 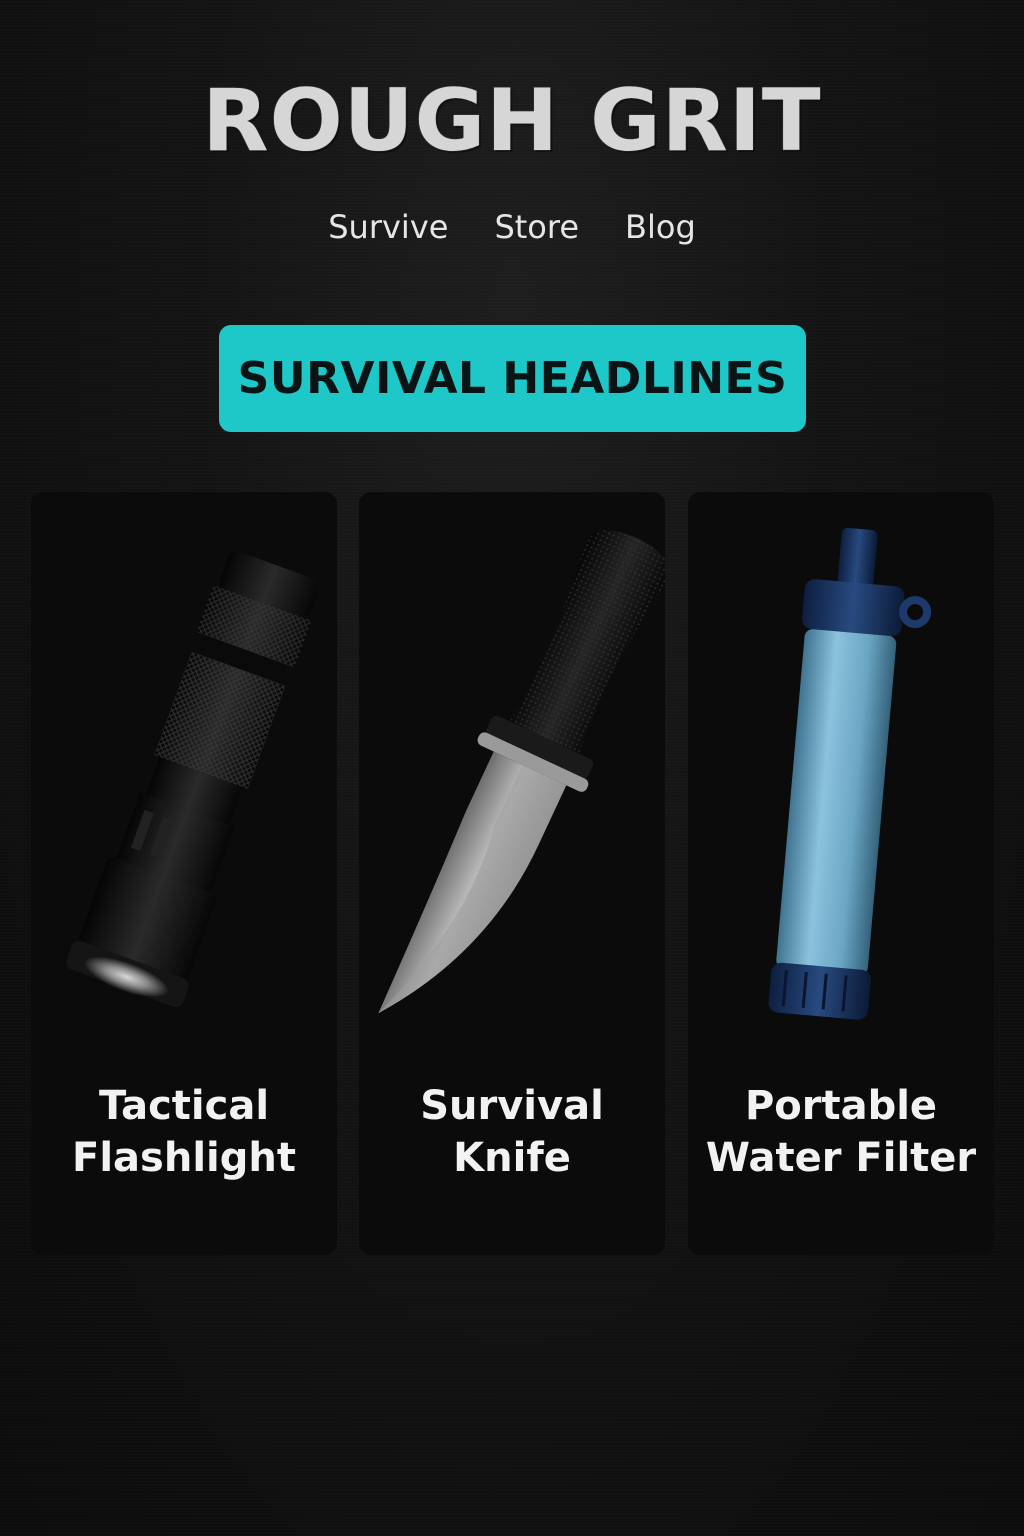 I want to click on product-card-flashlight: Tactical Flashlight, so click(x=184, y=873).